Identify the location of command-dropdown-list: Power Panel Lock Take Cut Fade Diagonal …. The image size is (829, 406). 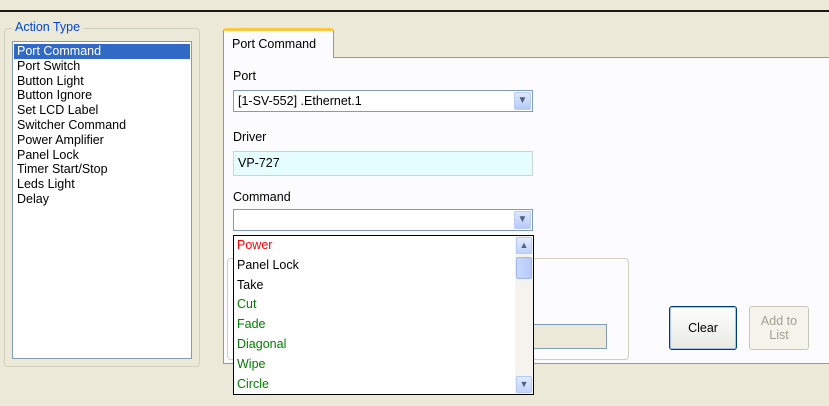
(383, 315).